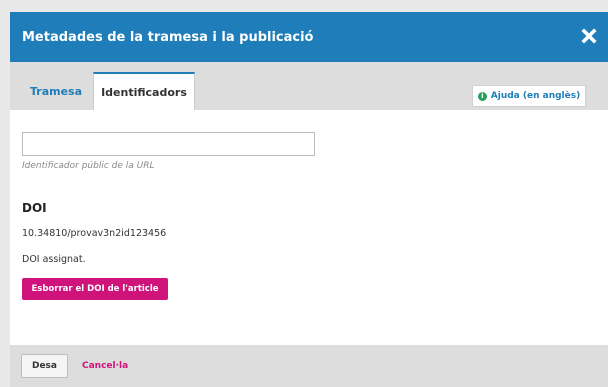 The width and height of the screenshot is (608, 387). I want to click on info-icon: i, so click(482, 96).